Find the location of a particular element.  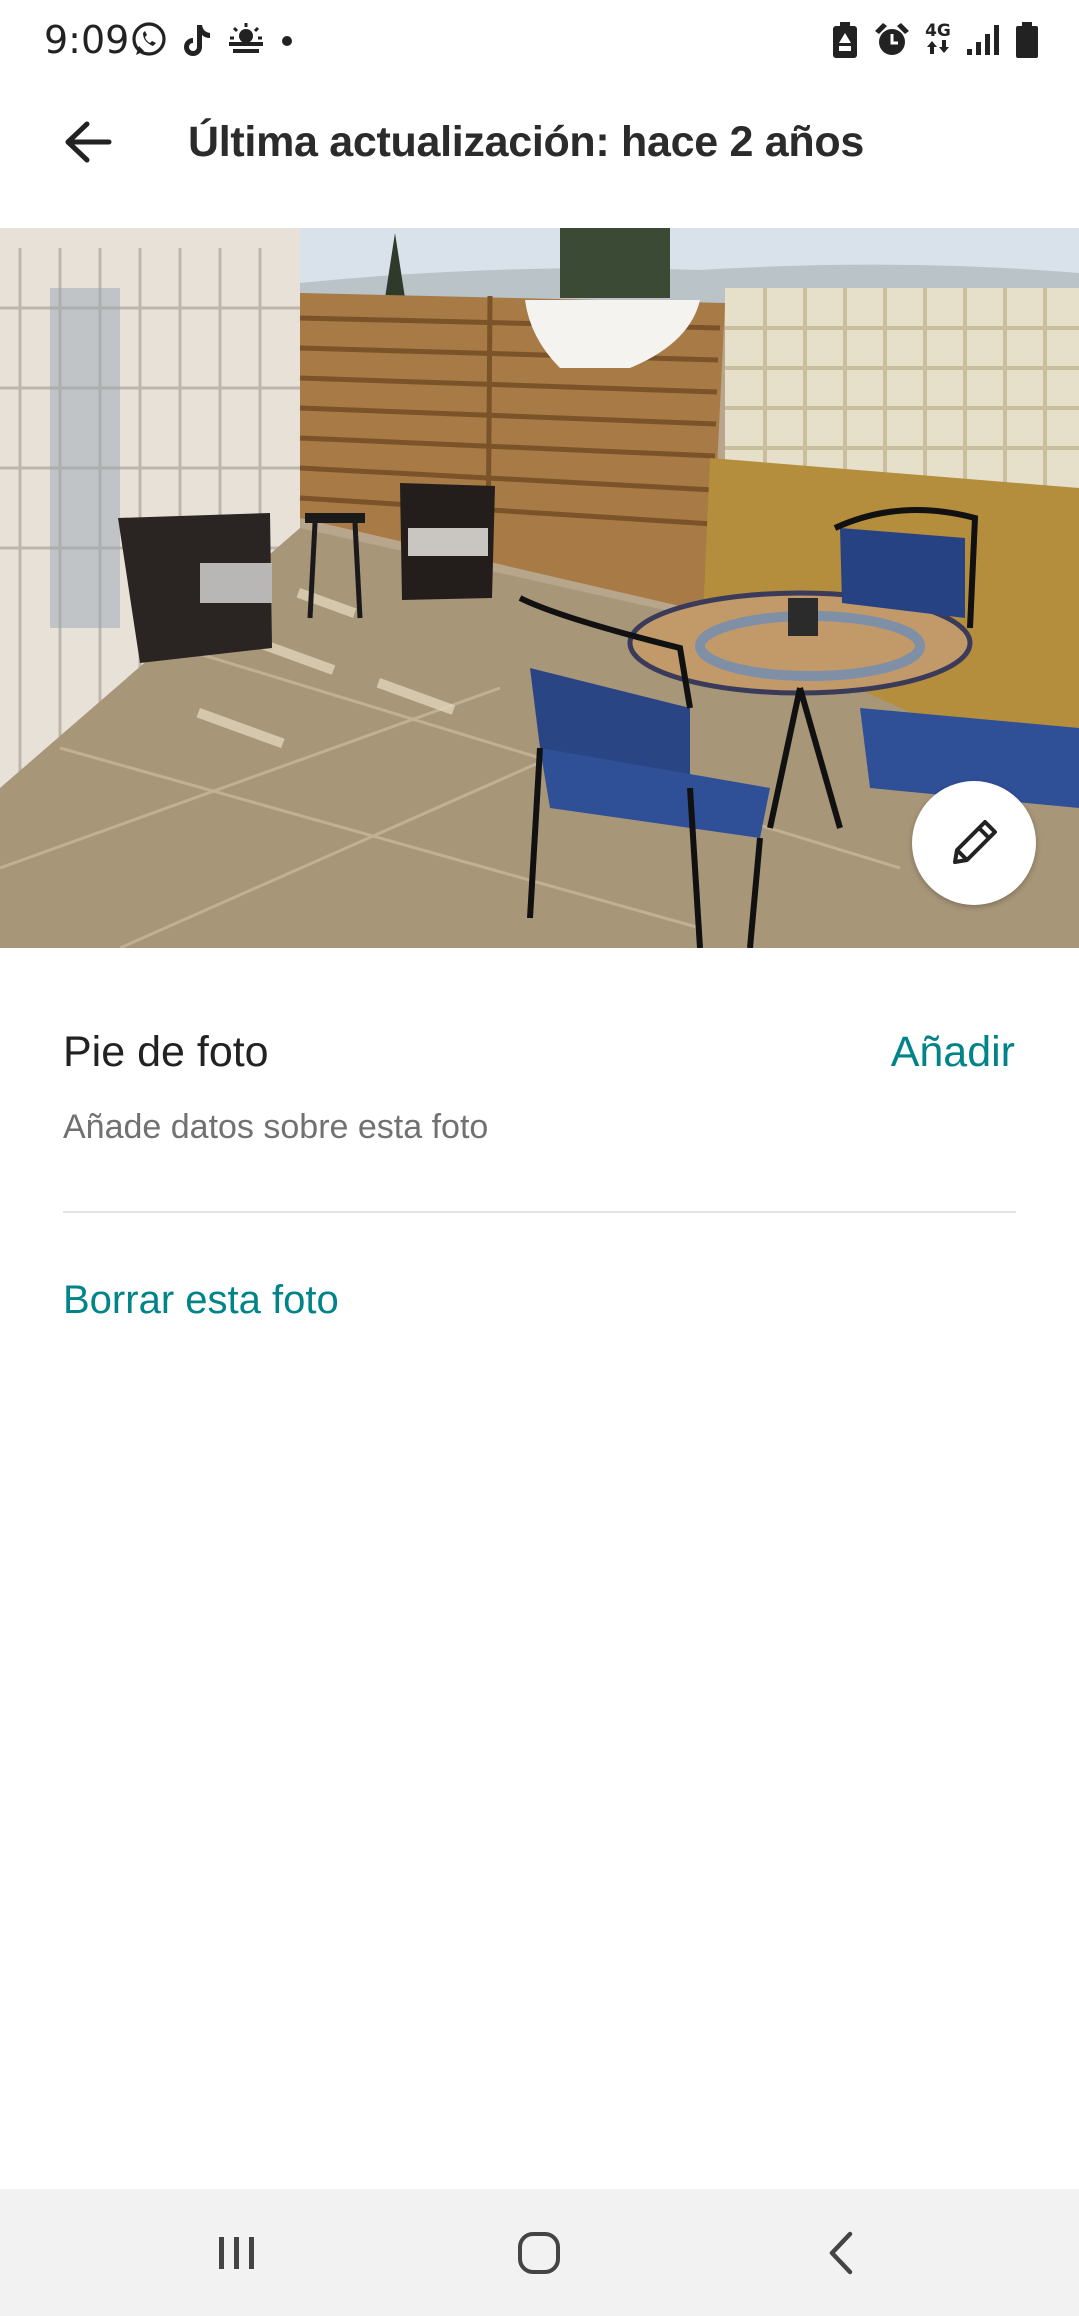

network-4g-icon: 4G is located at coordinates (938, 39).